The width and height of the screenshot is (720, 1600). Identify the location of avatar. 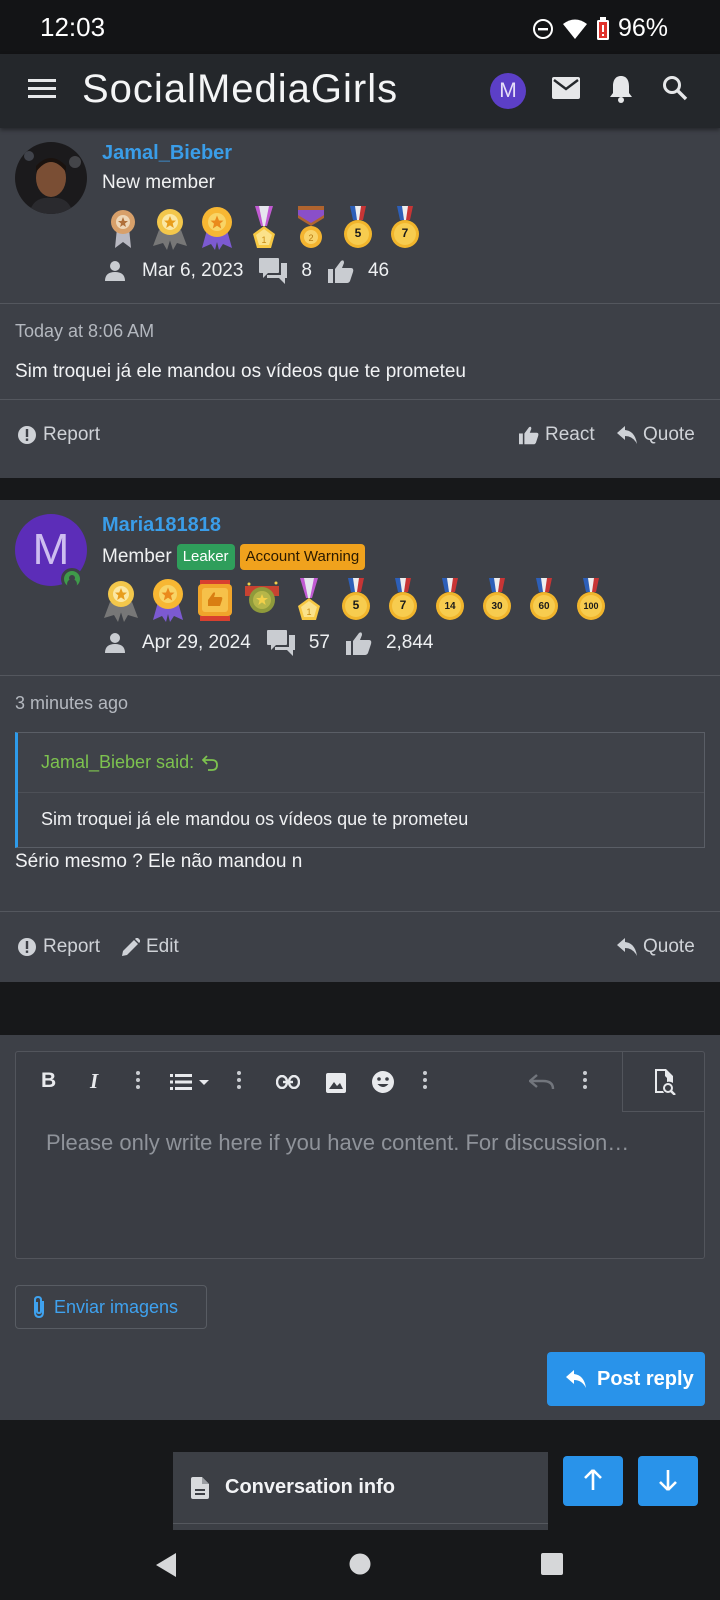
(51, 178).